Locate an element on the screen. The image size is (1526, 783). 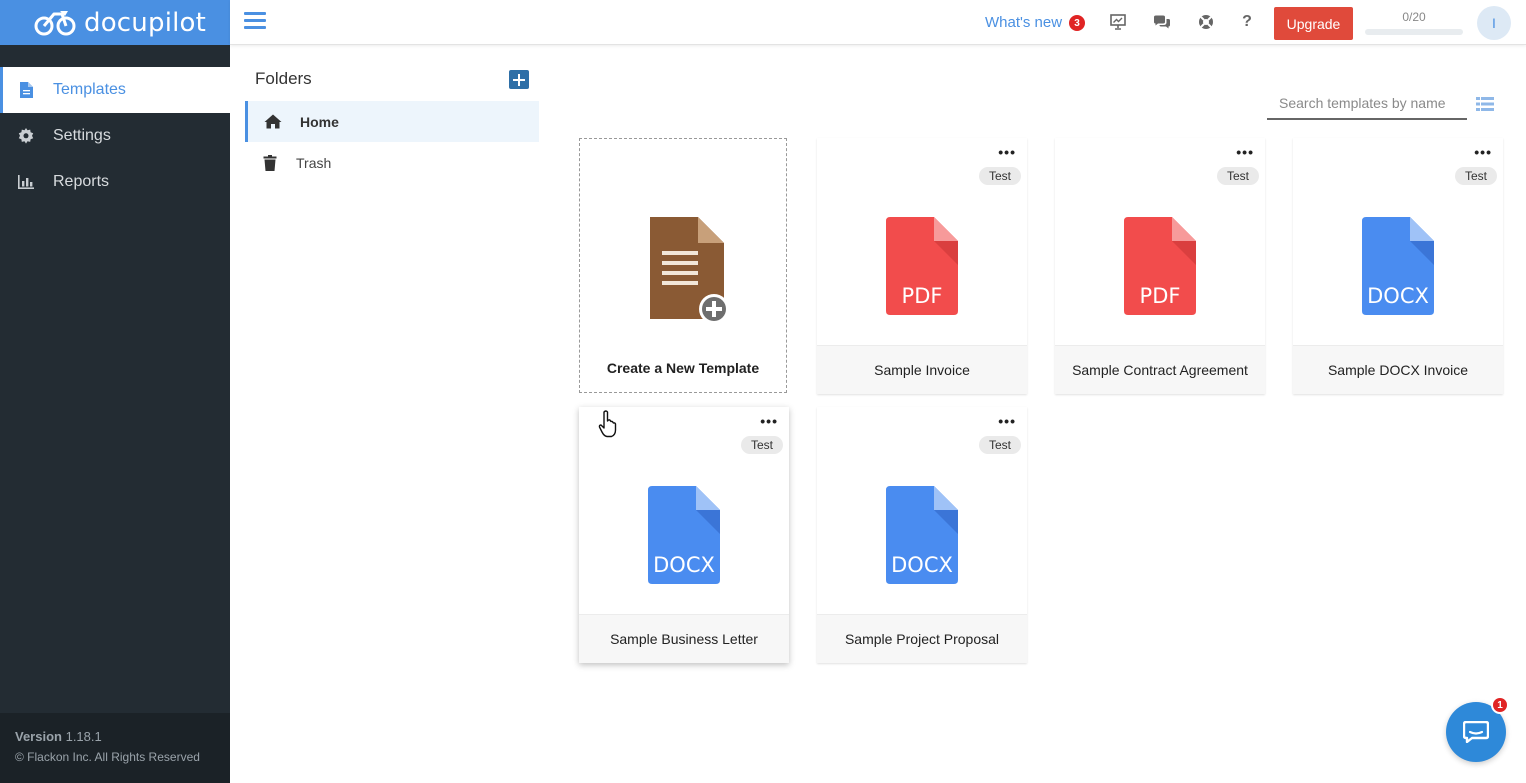
bike-logo-icon is located at coordinates (55, 22).